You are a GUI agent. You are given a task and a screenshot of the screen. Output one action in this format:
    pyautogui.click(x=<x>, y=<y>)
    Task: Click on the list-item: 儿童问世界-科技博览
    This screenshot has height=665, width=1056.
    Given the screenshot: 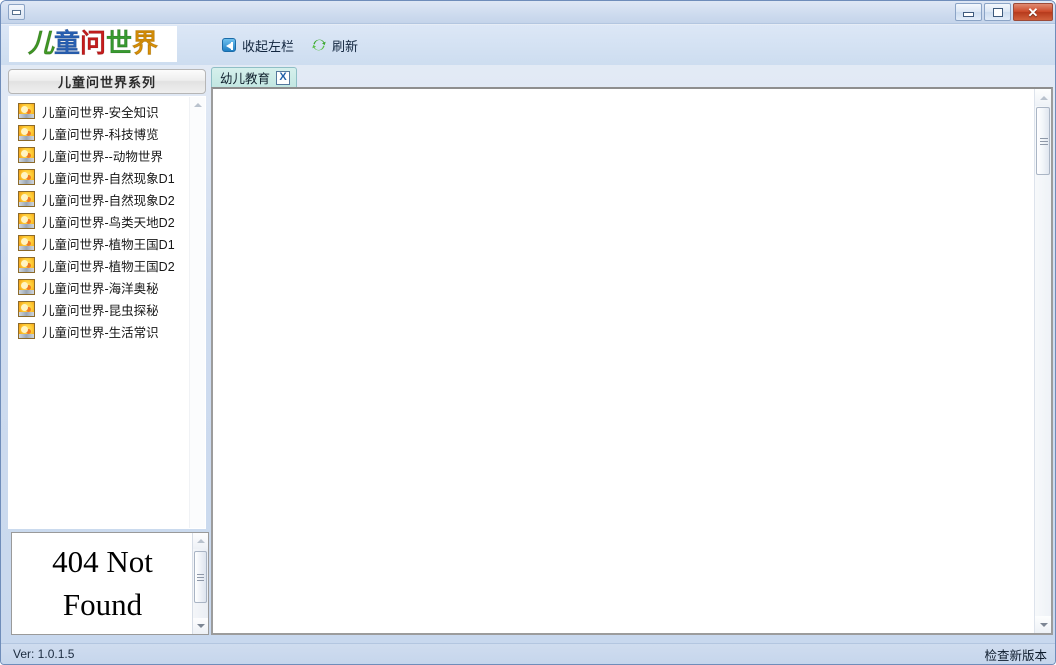 What is the action you would take?
    pyautogui.click(x=100, y=133)
    